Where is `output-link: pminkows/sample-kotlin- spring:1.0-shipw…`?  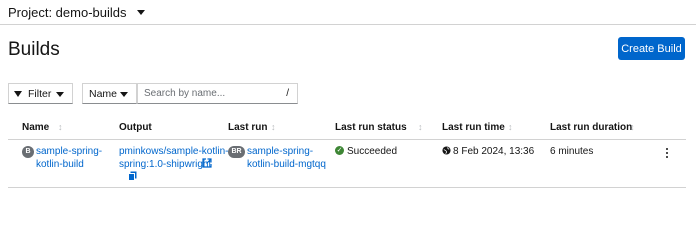
output-link: pminkows/sample-kotlin- spring:1.0-shipw… is located at coordinates (173, 158).